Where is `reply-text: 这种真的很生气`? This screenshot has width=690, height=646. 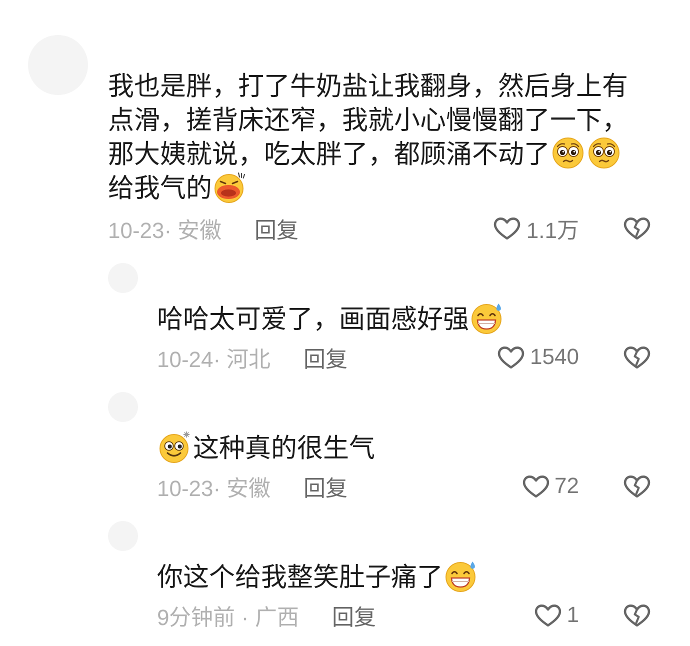 reply-text: 这种真的很生气 is located at coordinates (284, 448).